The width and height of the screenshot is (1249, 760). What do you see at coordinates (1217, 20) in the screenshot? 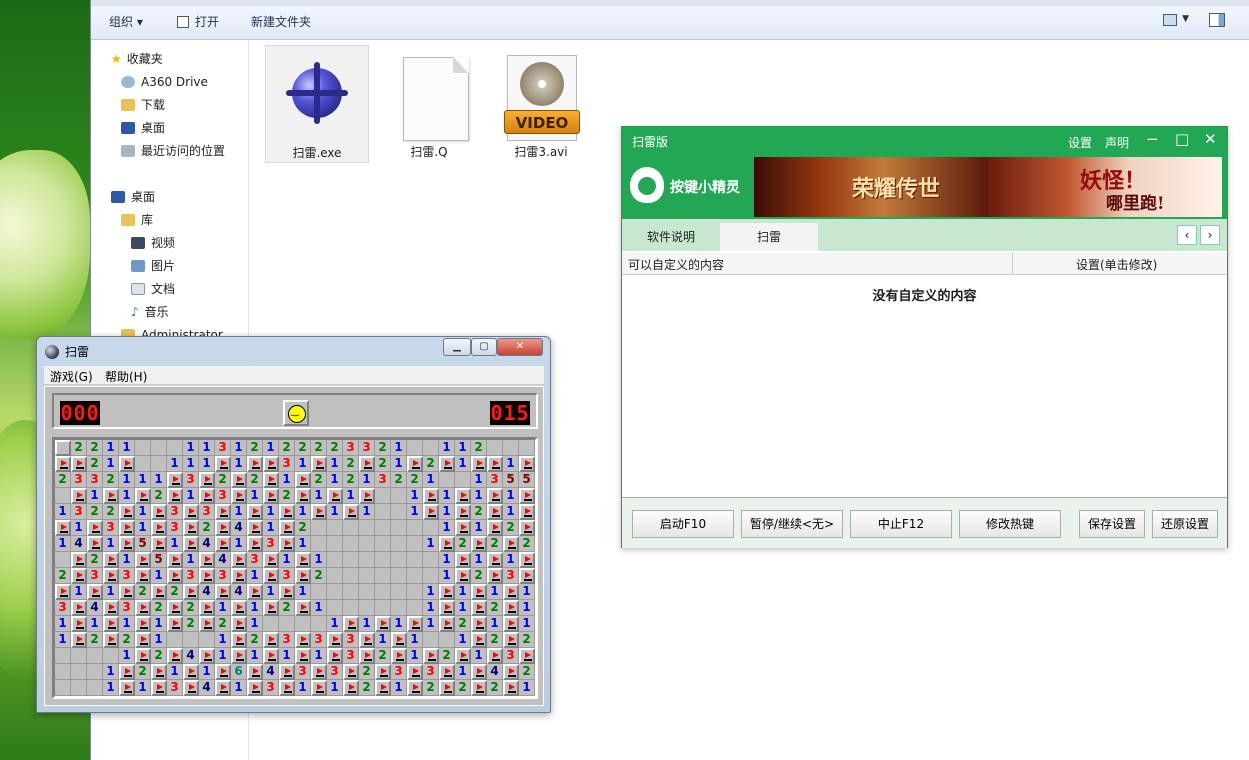
I see `preview-pane-icon` at bounding box center [1217, 20].